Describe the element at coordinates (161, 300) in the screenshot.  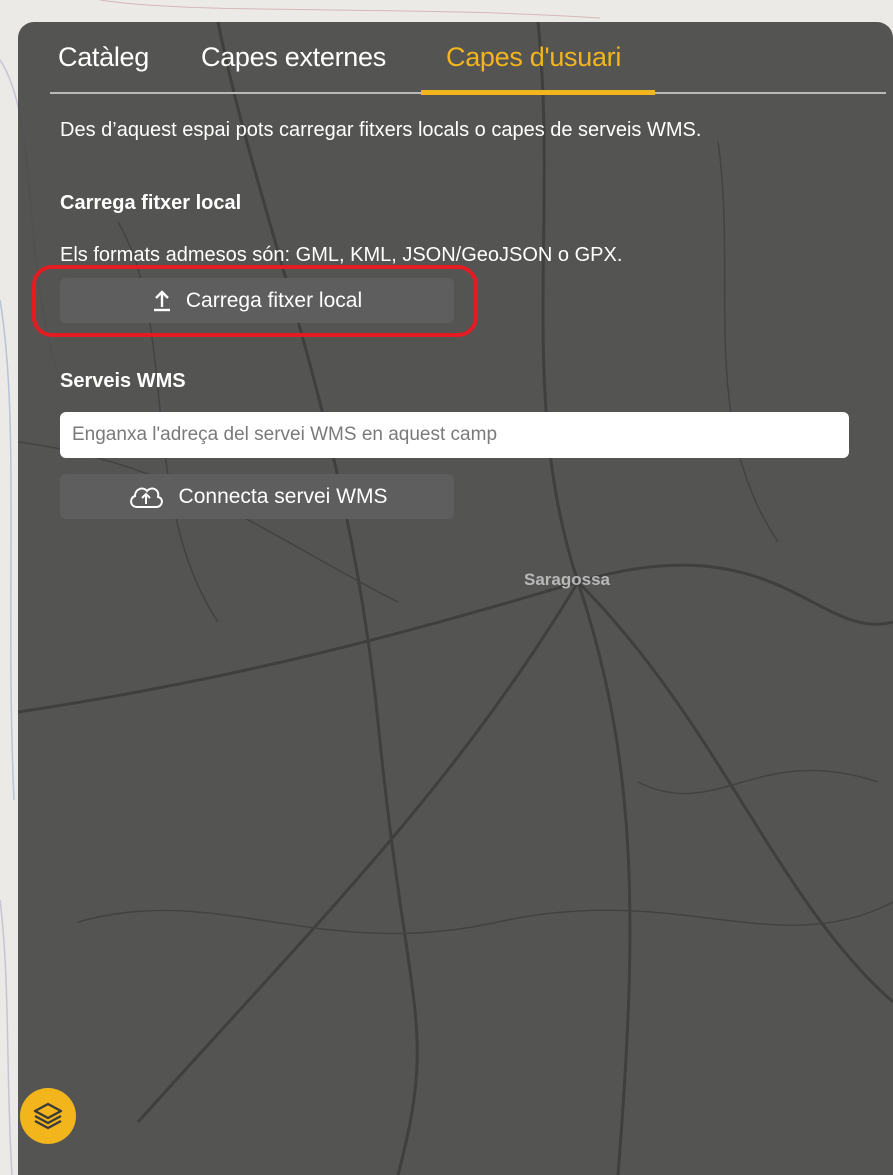
I see `upload-icon` at that location.